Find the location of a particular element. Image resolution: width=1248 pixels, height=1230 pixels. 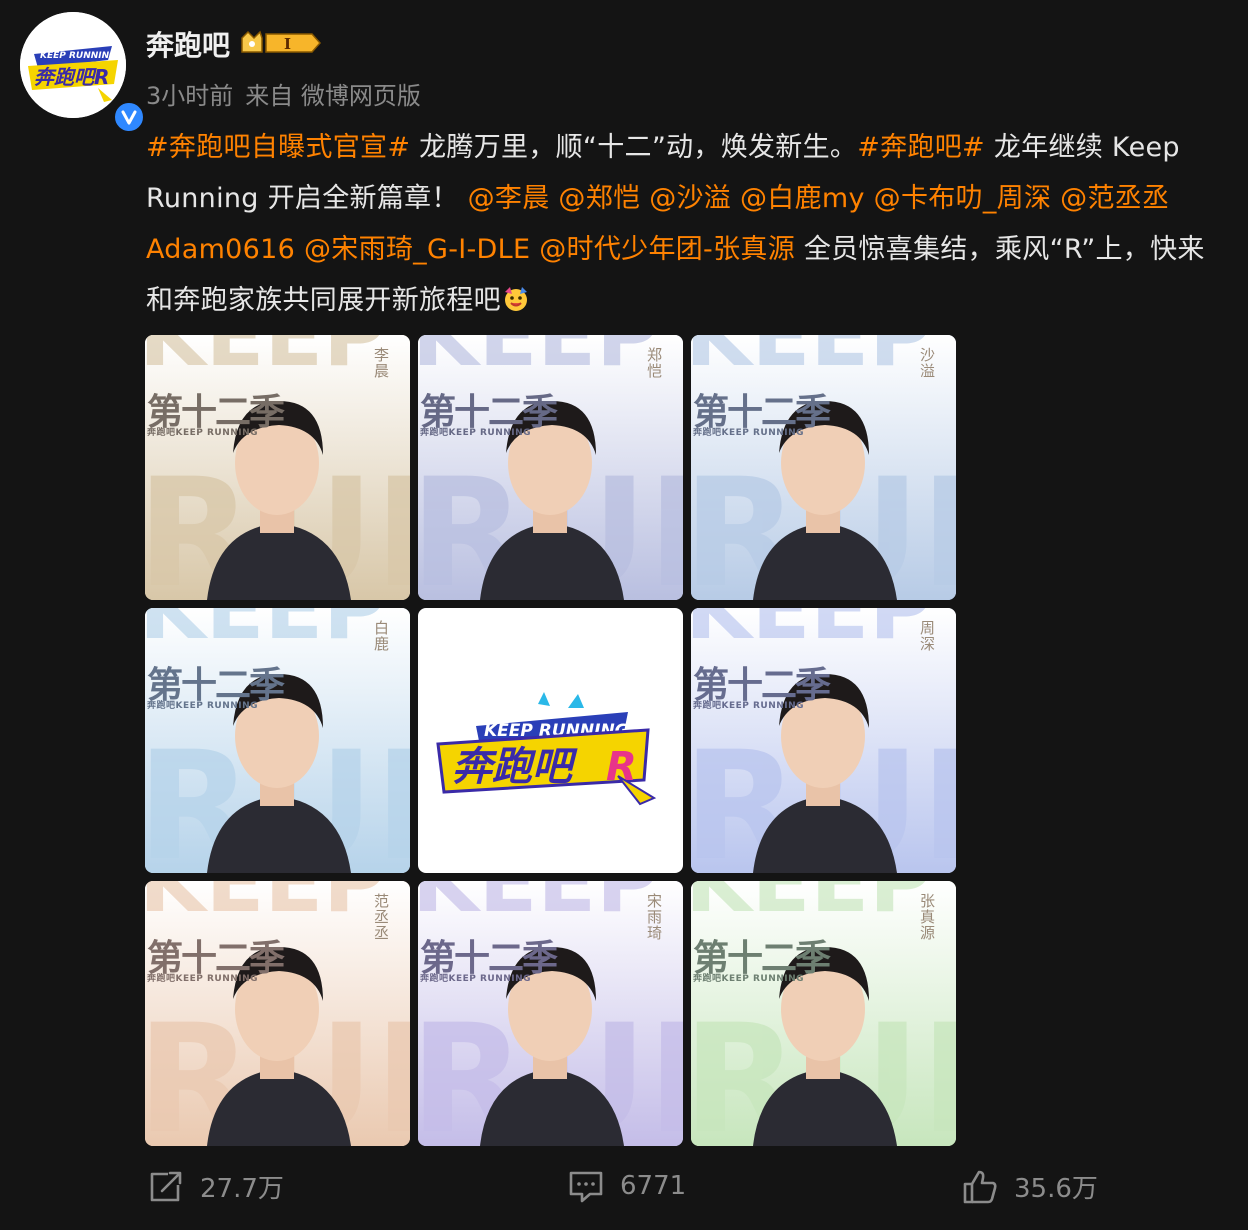

keep-running-logo-icon: KEEP RUNNING 奔跑吧R is located at coordinates (73, 65).